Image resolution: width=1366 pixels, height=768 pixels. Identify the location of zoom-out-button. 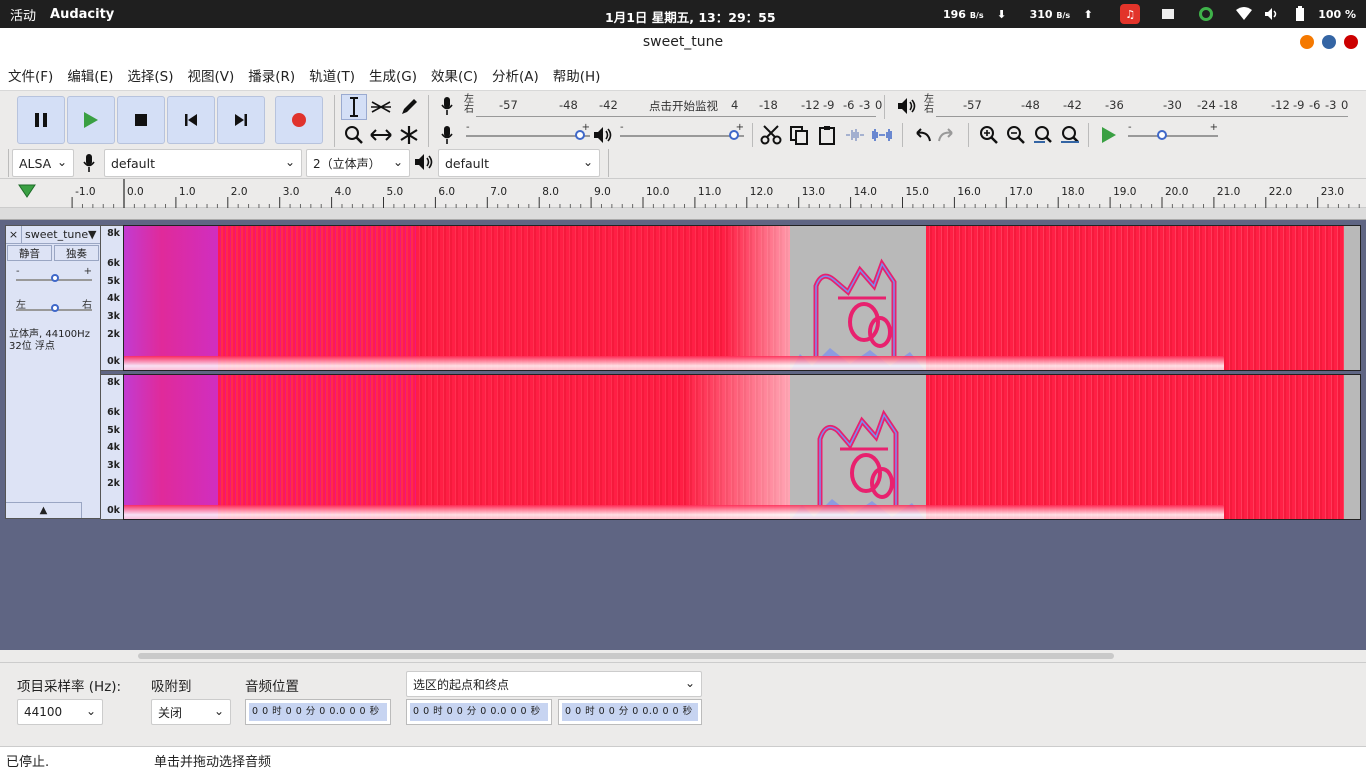
(1016, 135).